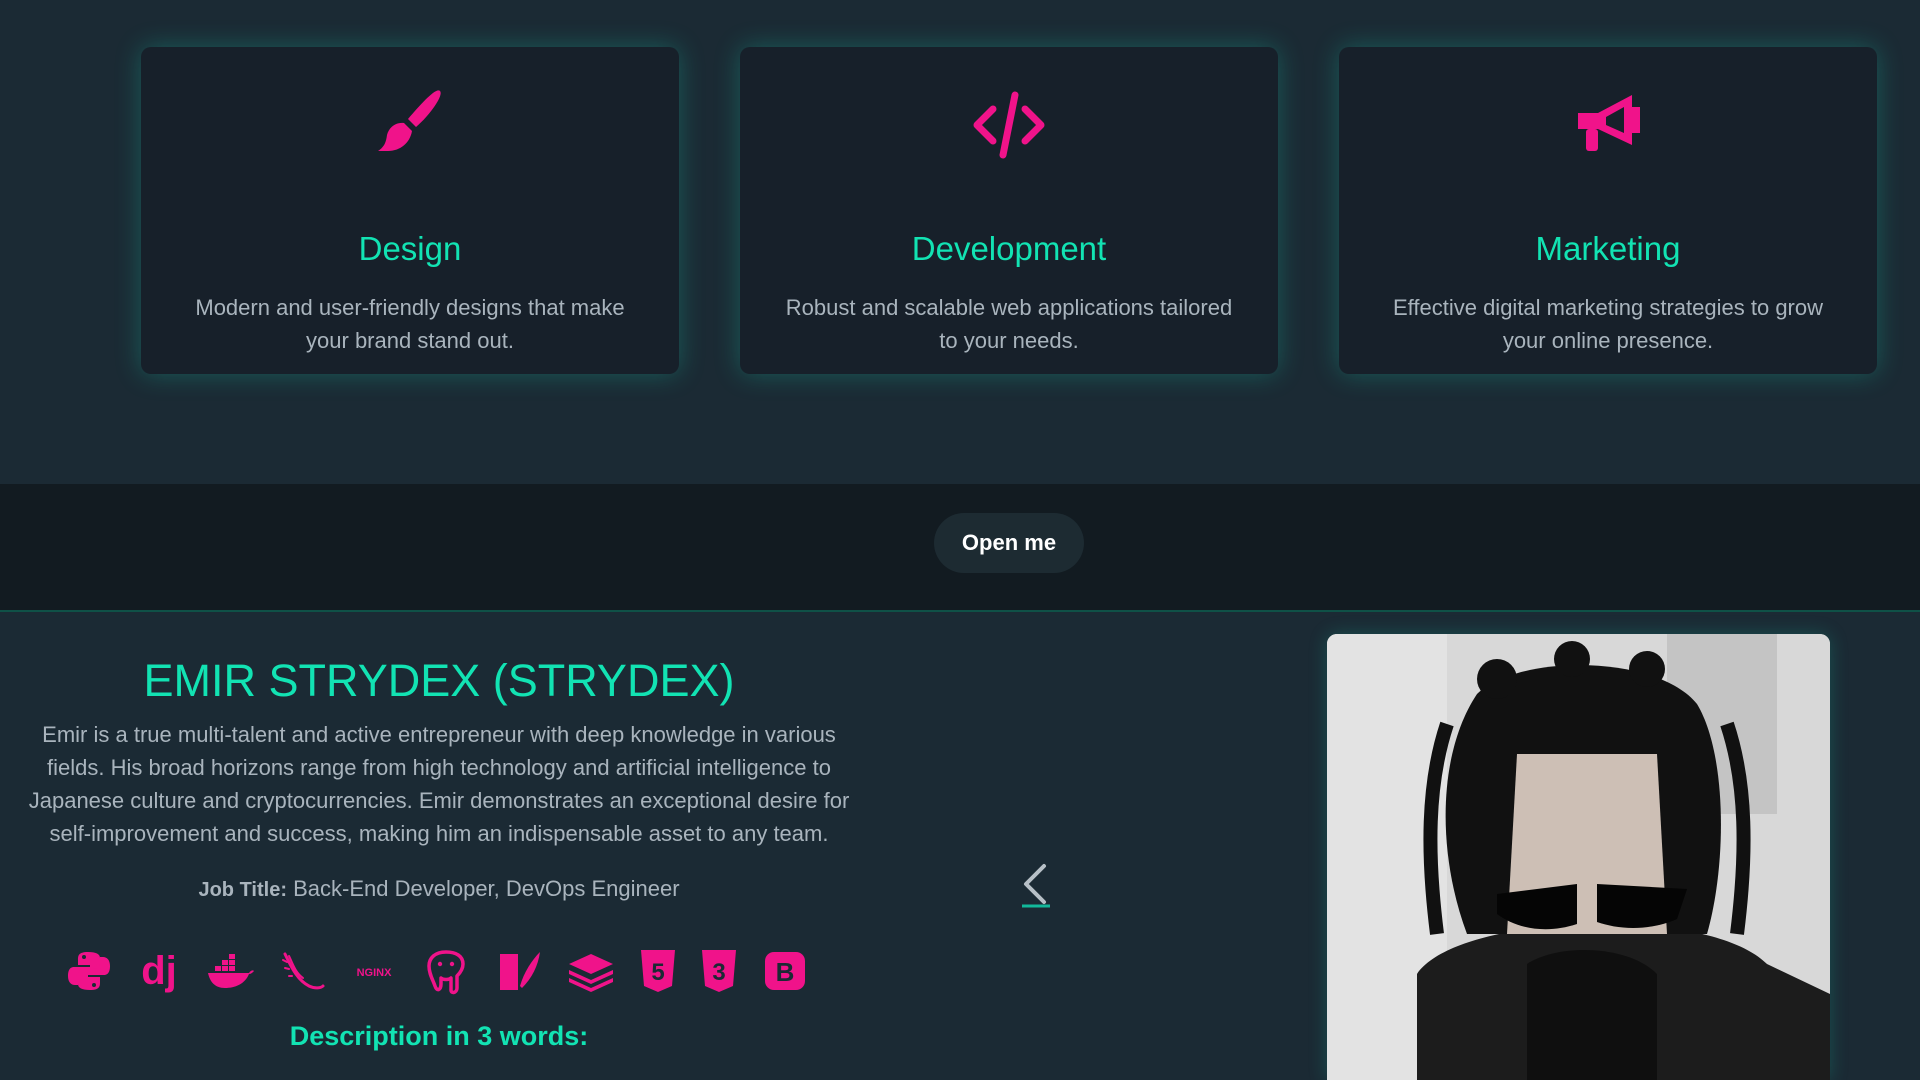 The image size is (1920, 1080). I want to click on docker-icon, so click(230, 971).